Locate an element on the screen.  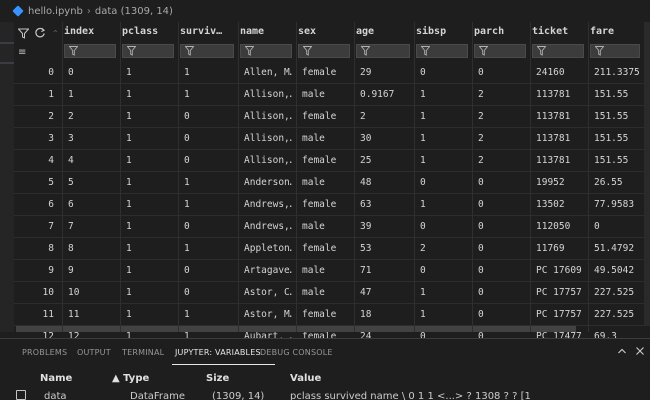
column-header: sex is located at coordinates (324, 33).